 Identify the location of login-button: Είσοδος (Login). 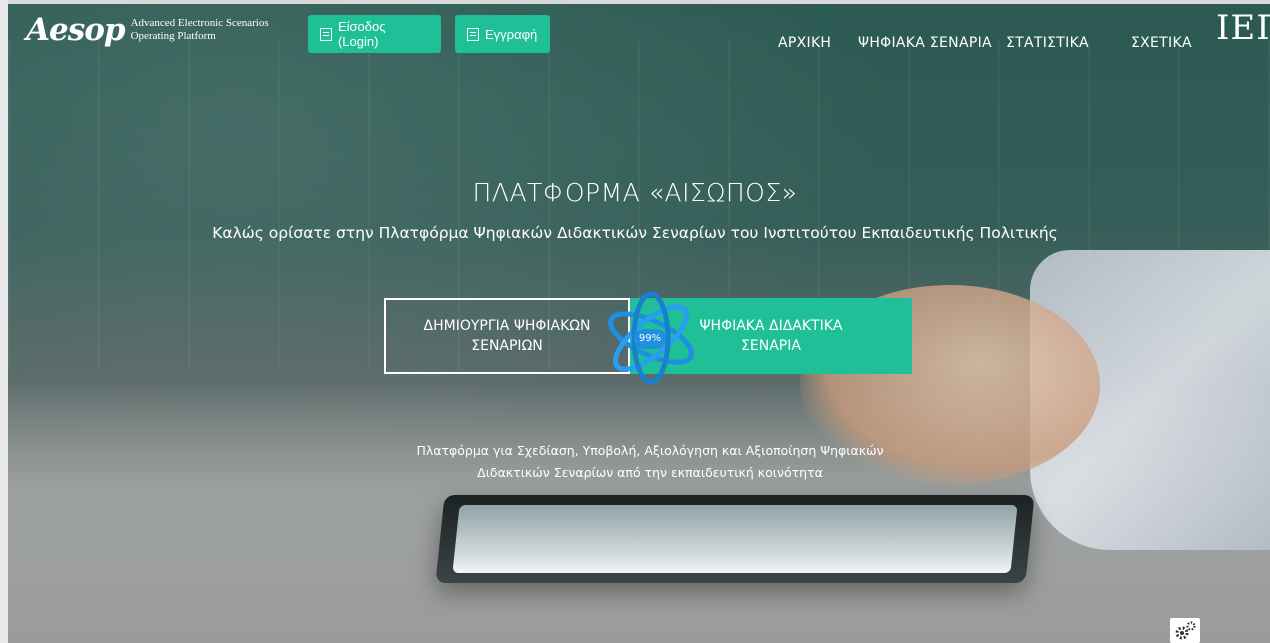
(374, 34).